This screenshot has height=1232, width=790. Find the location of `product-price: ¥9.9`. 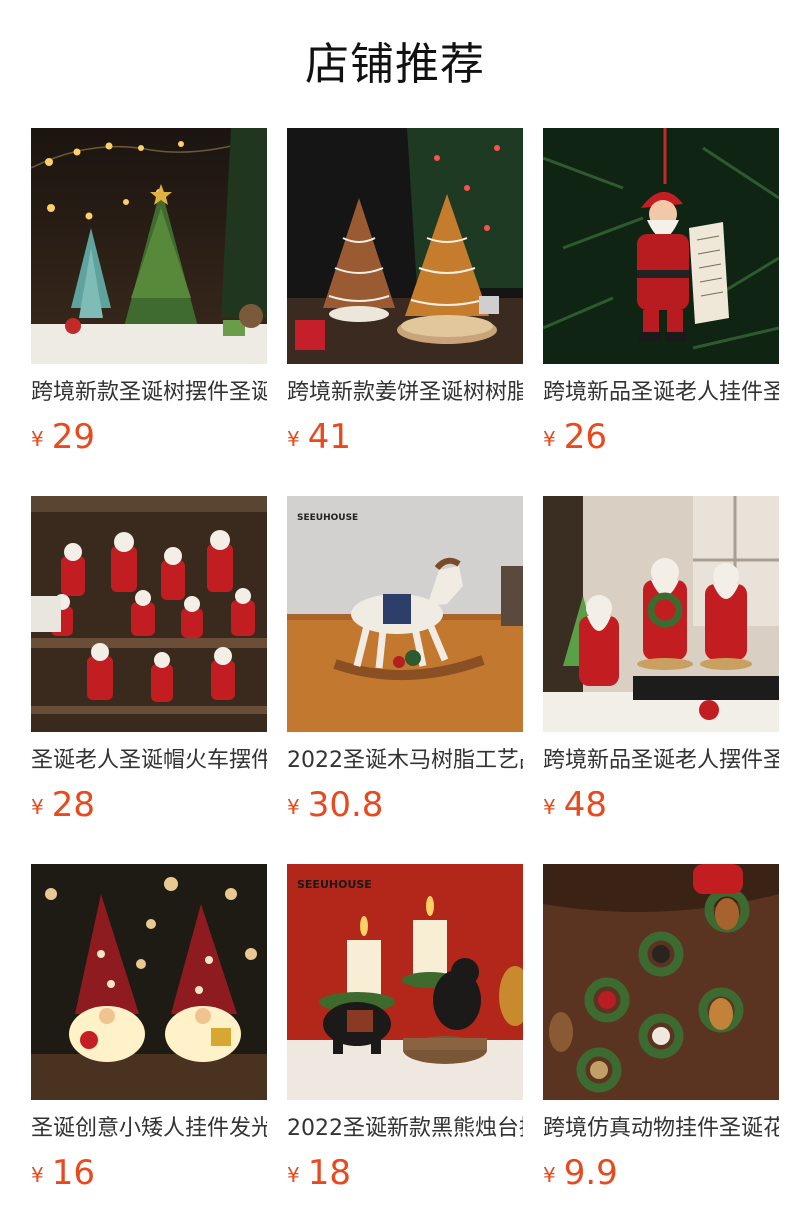

product-price: ¥9.9 is located at coordinates (580, 1173).